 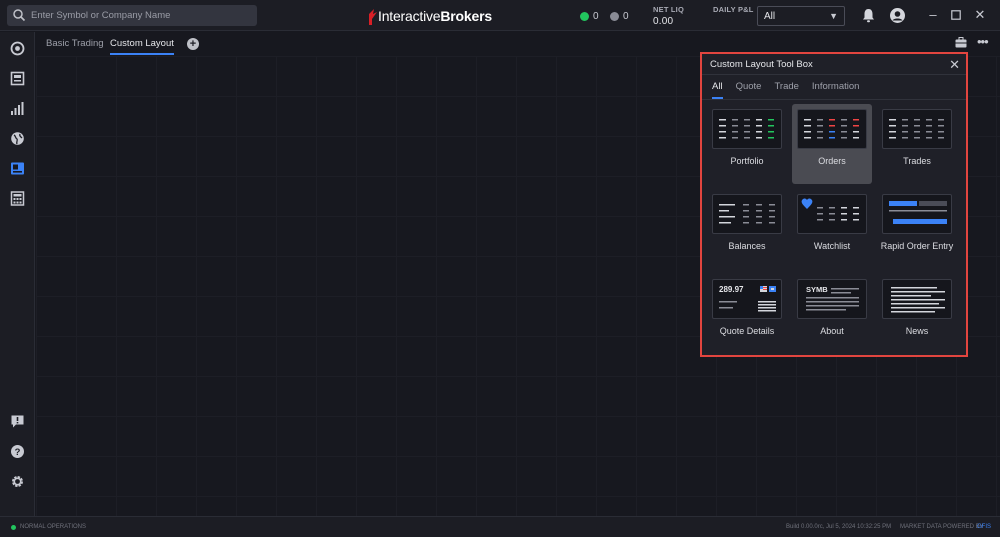 I want to click on chevron-down-icon: ▼, so click(x=833, y=16).